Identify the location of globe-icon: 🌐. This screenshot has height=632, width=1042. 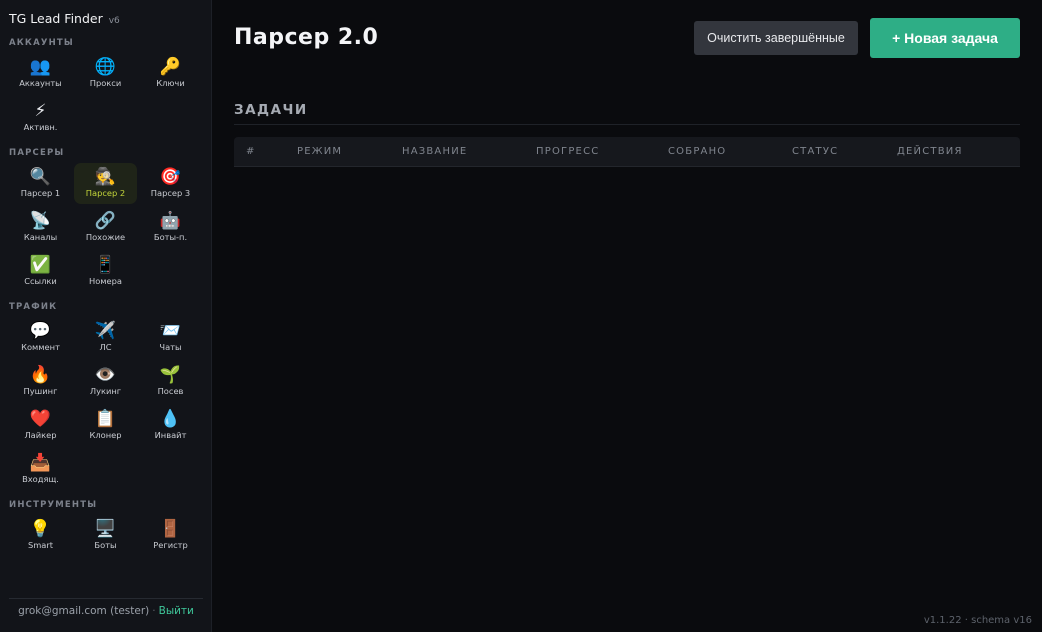
(105, 67).